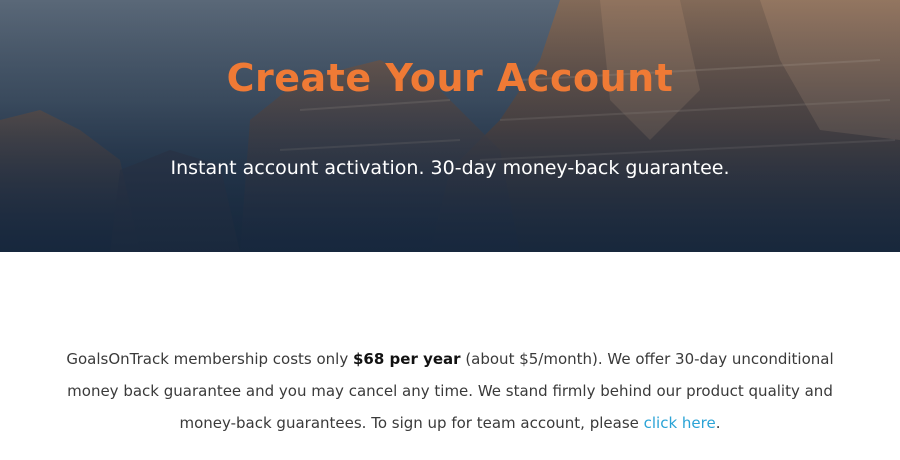 The width and height of the screenshot is (900, 460). What do you see at coordinates (209, 359) in the screenshot?
I see `description-text-before-price: GoalsOnTrack membership costs only` at bounding box center [209, 359].